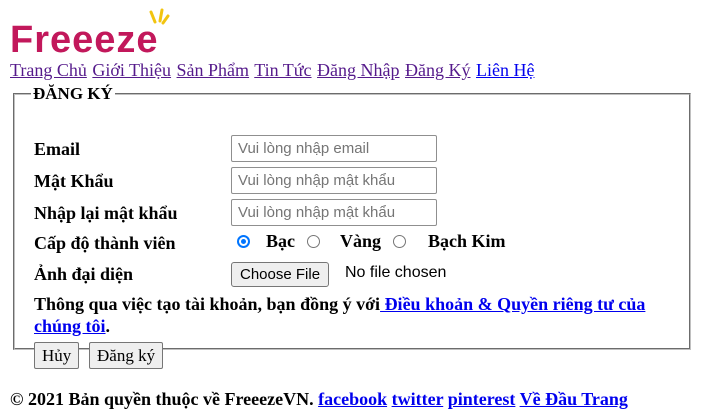 The height and width of the screenshot is (417, 712). I want to click on choose-file-button: Choose File, so click(280, 274).